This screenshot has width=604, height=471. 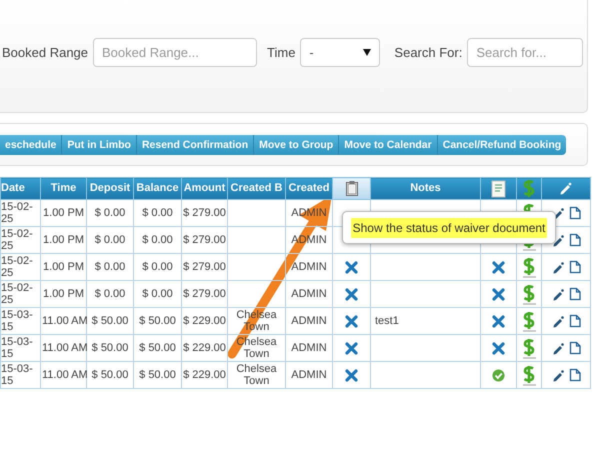 What do you see at coordinates (45, 53) in the screenshot?
I see `field-label: Booked Range` at bounding box center [45, 53].